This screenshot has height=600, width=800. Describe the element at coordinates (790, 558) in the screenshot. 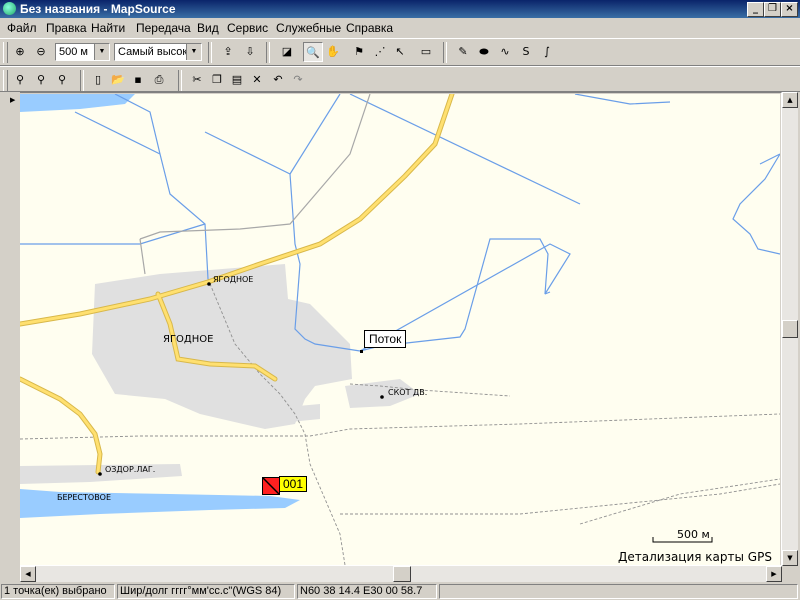

I see `scroll-down-icon: ▼` at that location.